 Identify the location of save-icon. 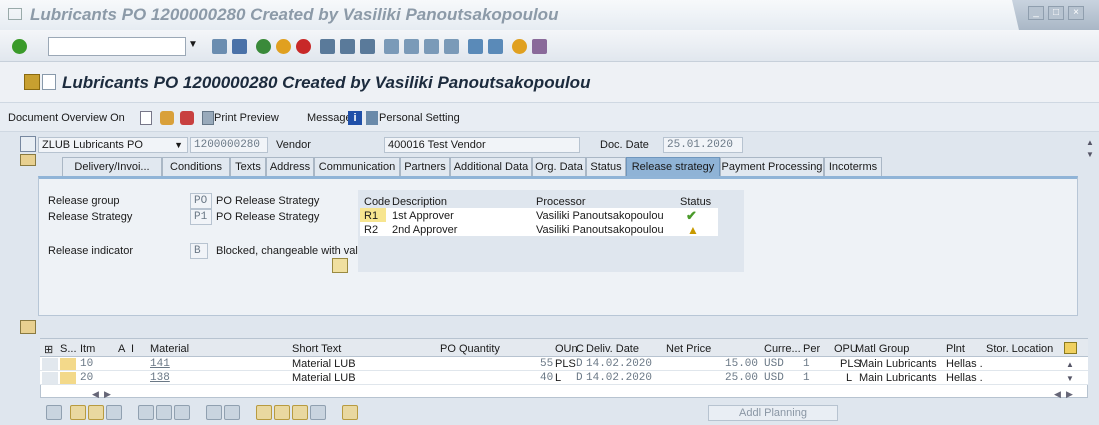
(239, 46).